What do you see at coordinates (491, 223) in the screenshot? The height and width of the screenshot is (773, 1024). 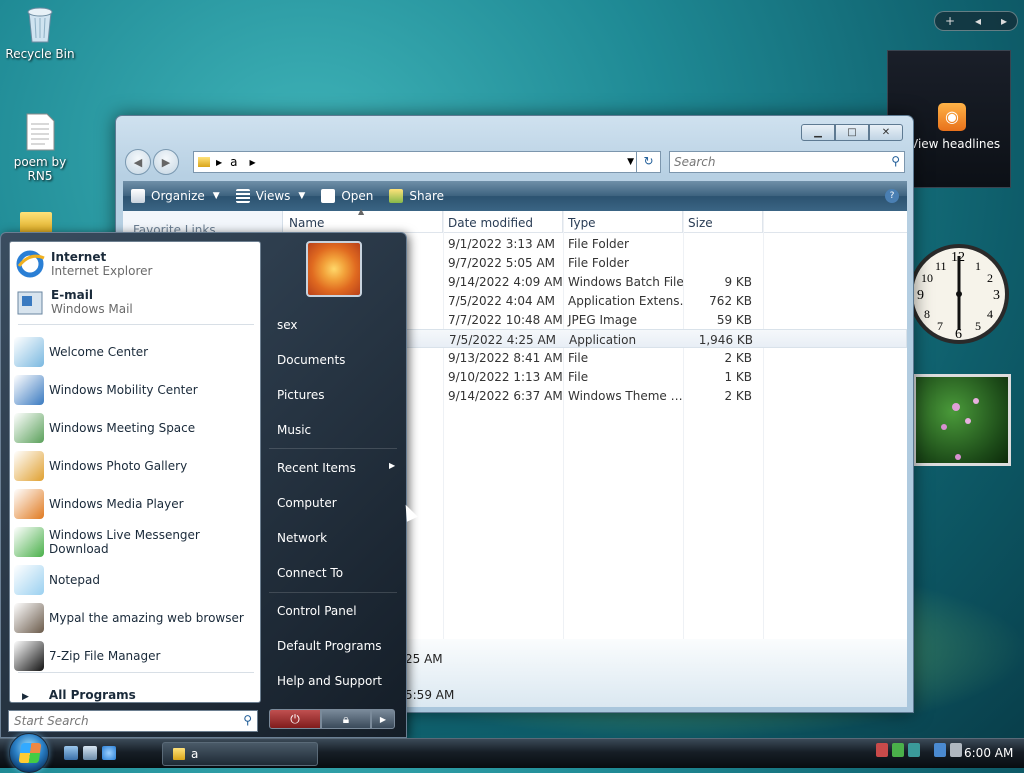 I see `column-label: Date modified` at bounding box center [491, 223].